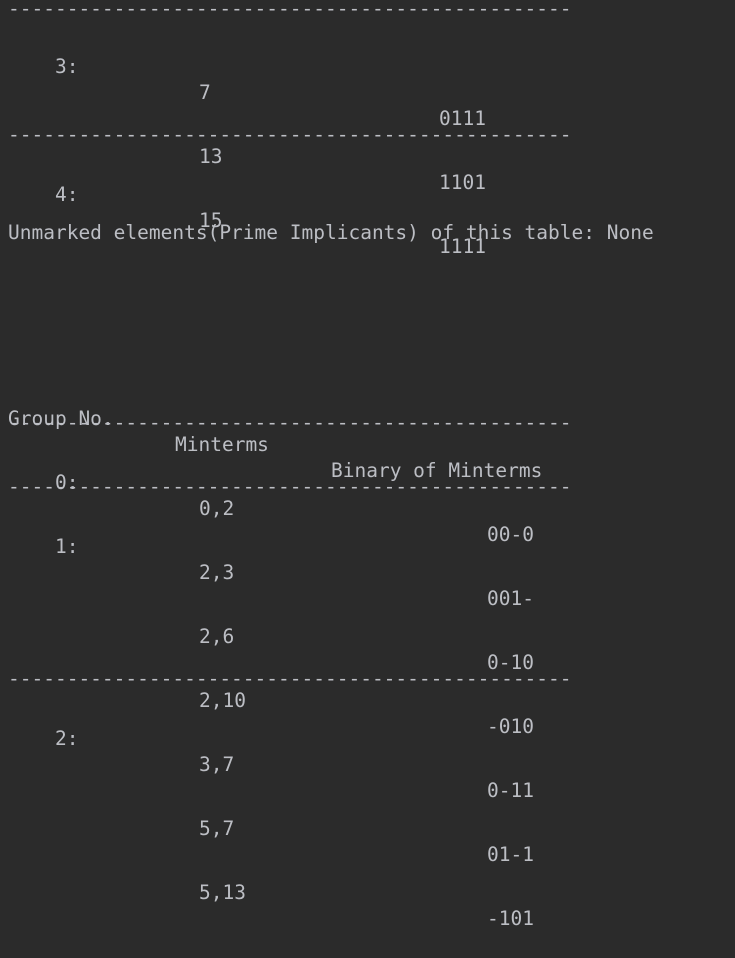 The image size is (735, 958). I want to click on table-row: 2,6 0-10, so click(271, 623).